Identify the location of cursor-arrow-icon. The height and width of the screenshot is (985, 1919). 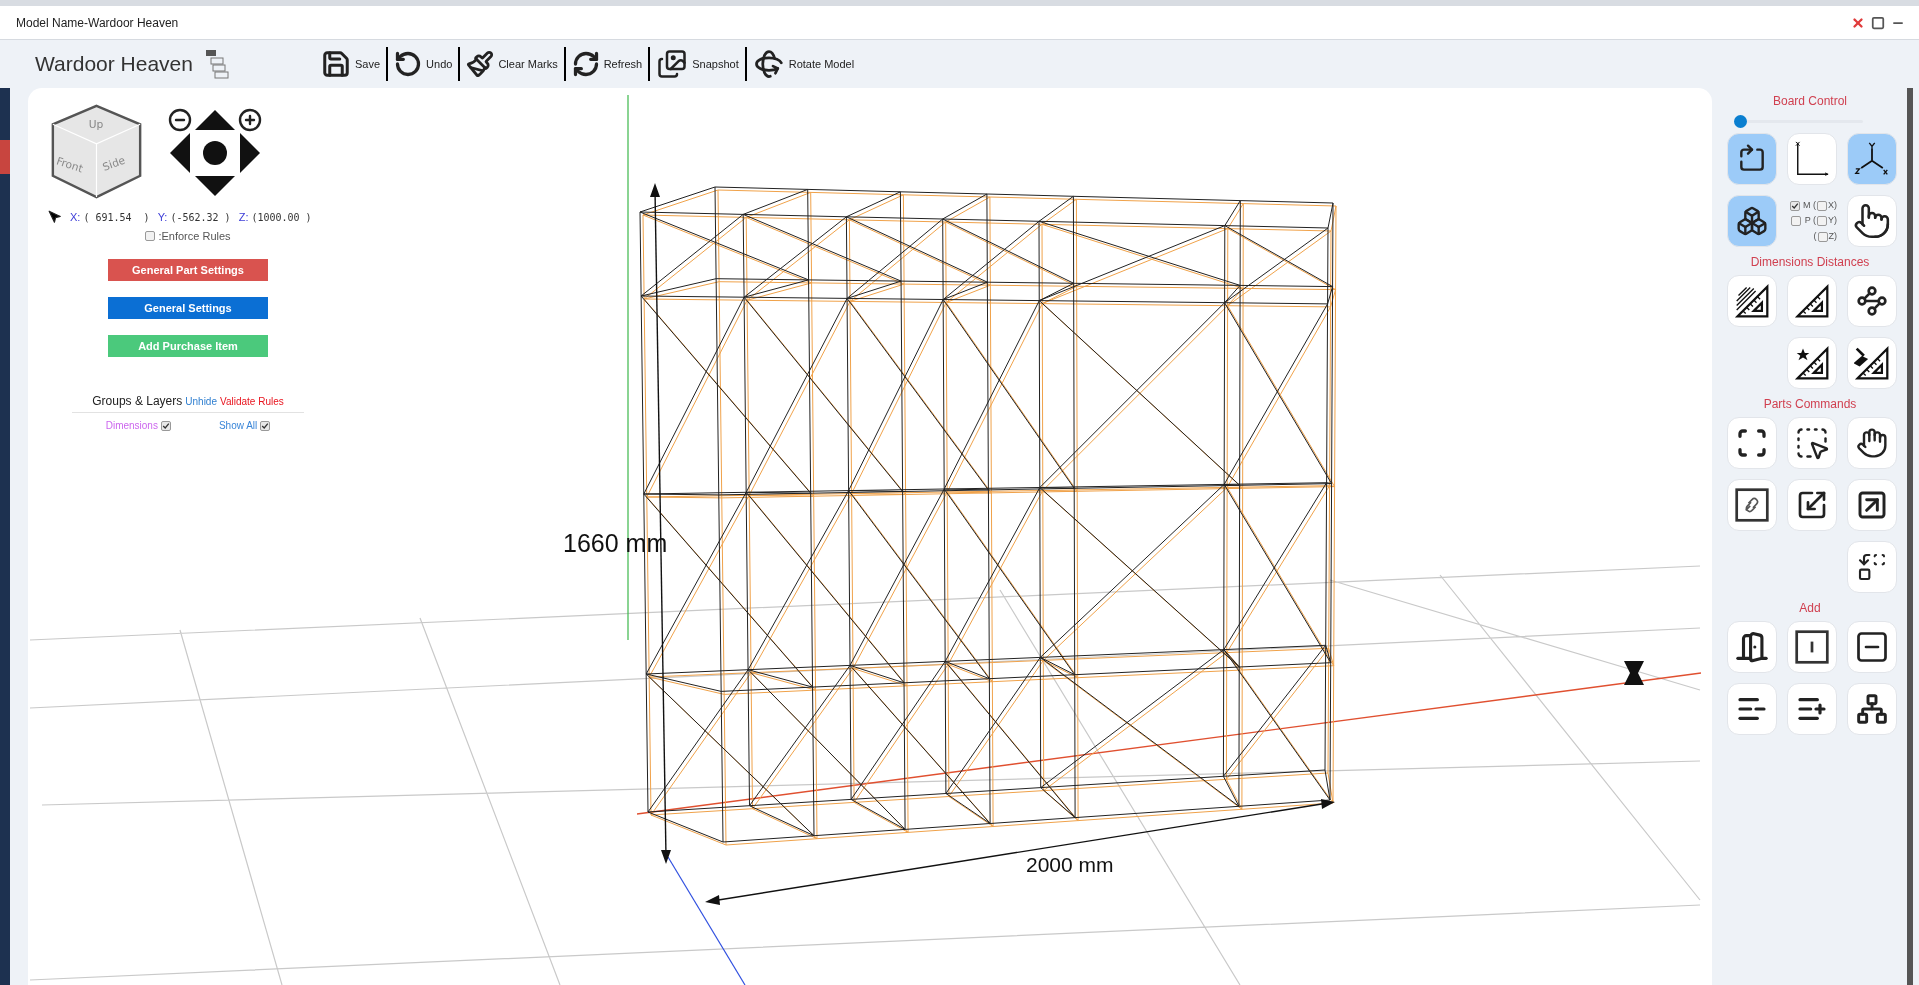
(55, 217).